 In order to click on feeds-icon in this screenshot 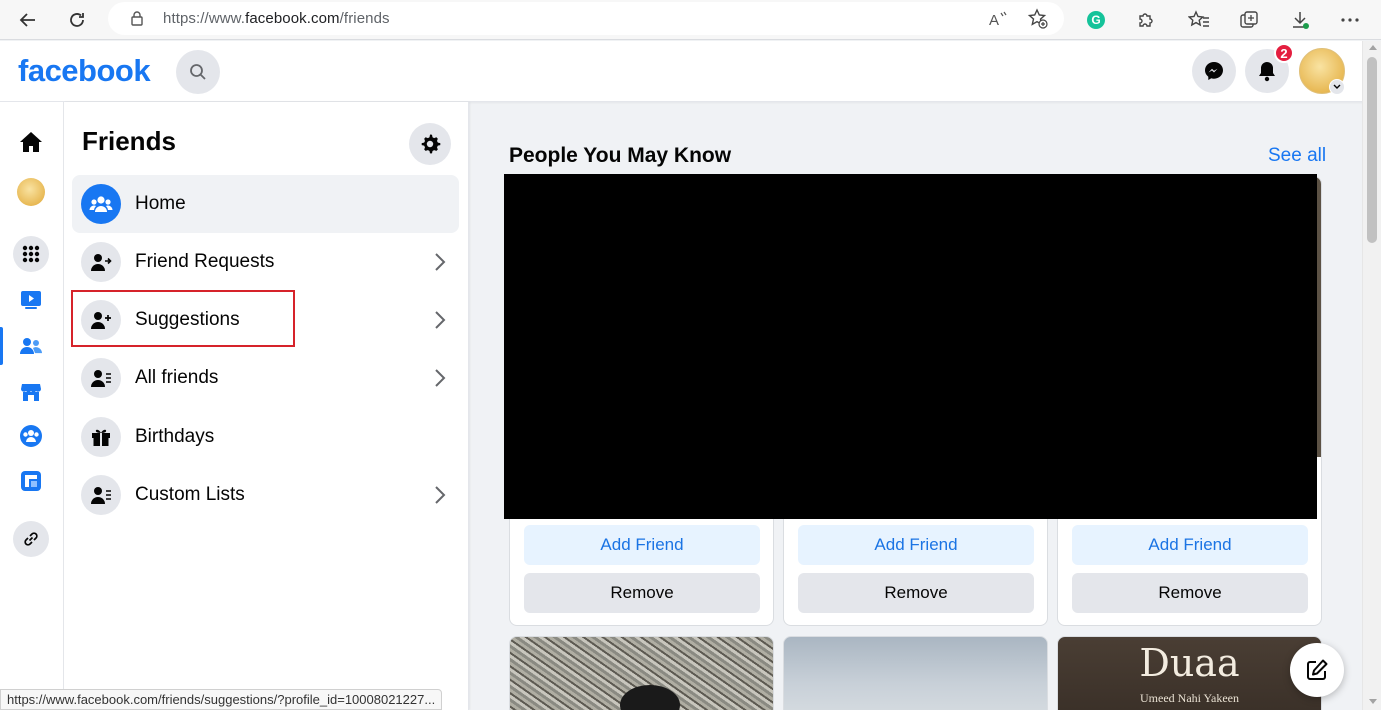, I will do `click(31, 481)`.